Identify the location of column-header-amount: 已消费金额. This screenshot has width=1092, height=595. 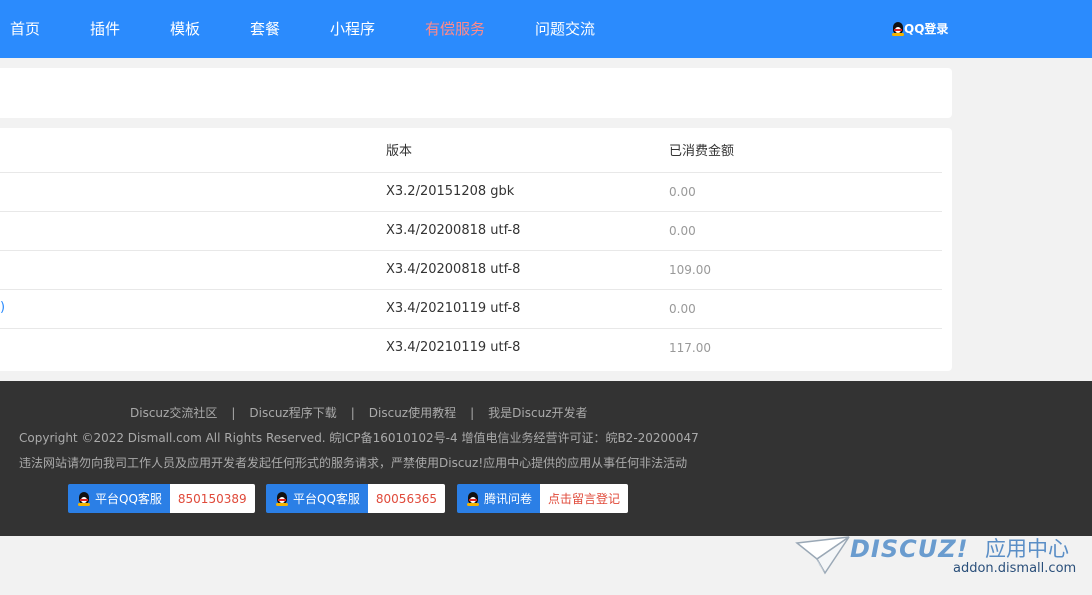
(702, 151).